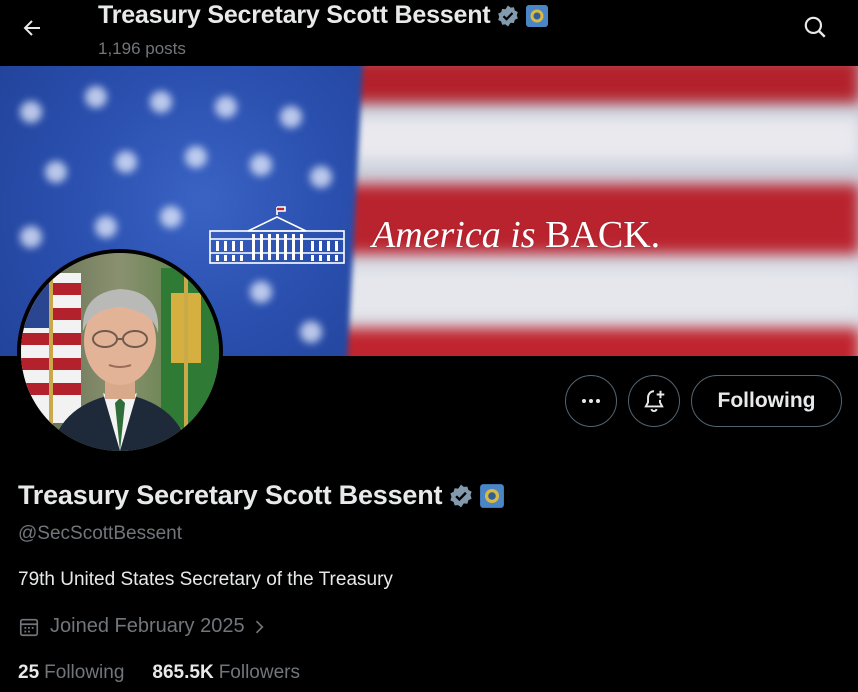 Image resolution: width=858 pixels, height=692 pixels. I want to click on arrow-left-icon, so click(31, 28).